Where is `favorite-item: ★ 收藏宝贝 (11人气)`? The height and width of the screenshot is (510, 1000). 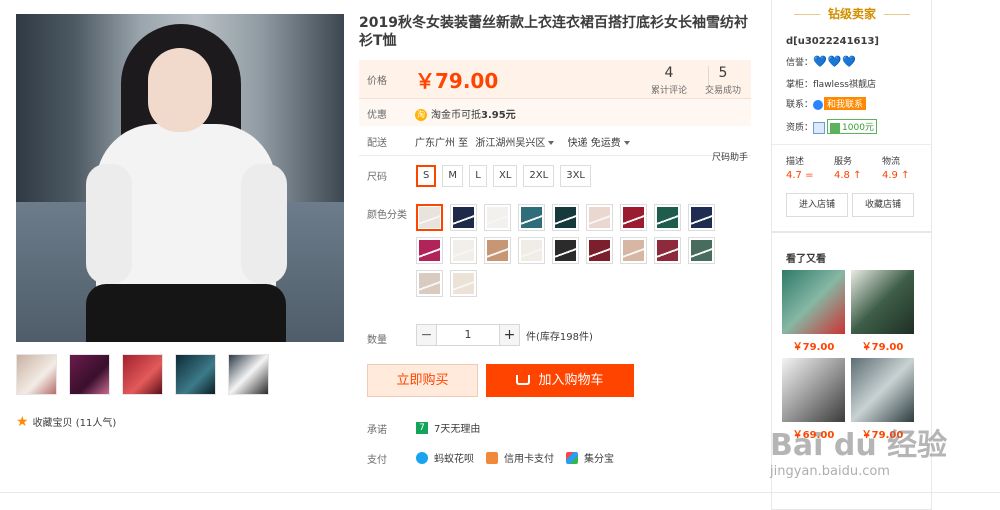
favorite-item: ★ 收藏宝贝 (11人气) is located at coordinates (66, 422).